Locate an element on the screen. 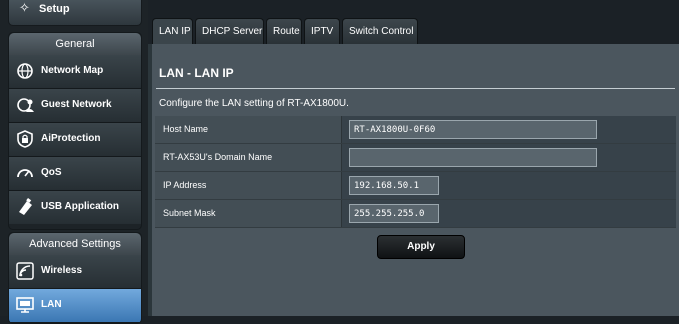 The image size is (679, 324). page-description: Configure the LAN setting of RT-AX1800U. is located at coordinates (254, 103).